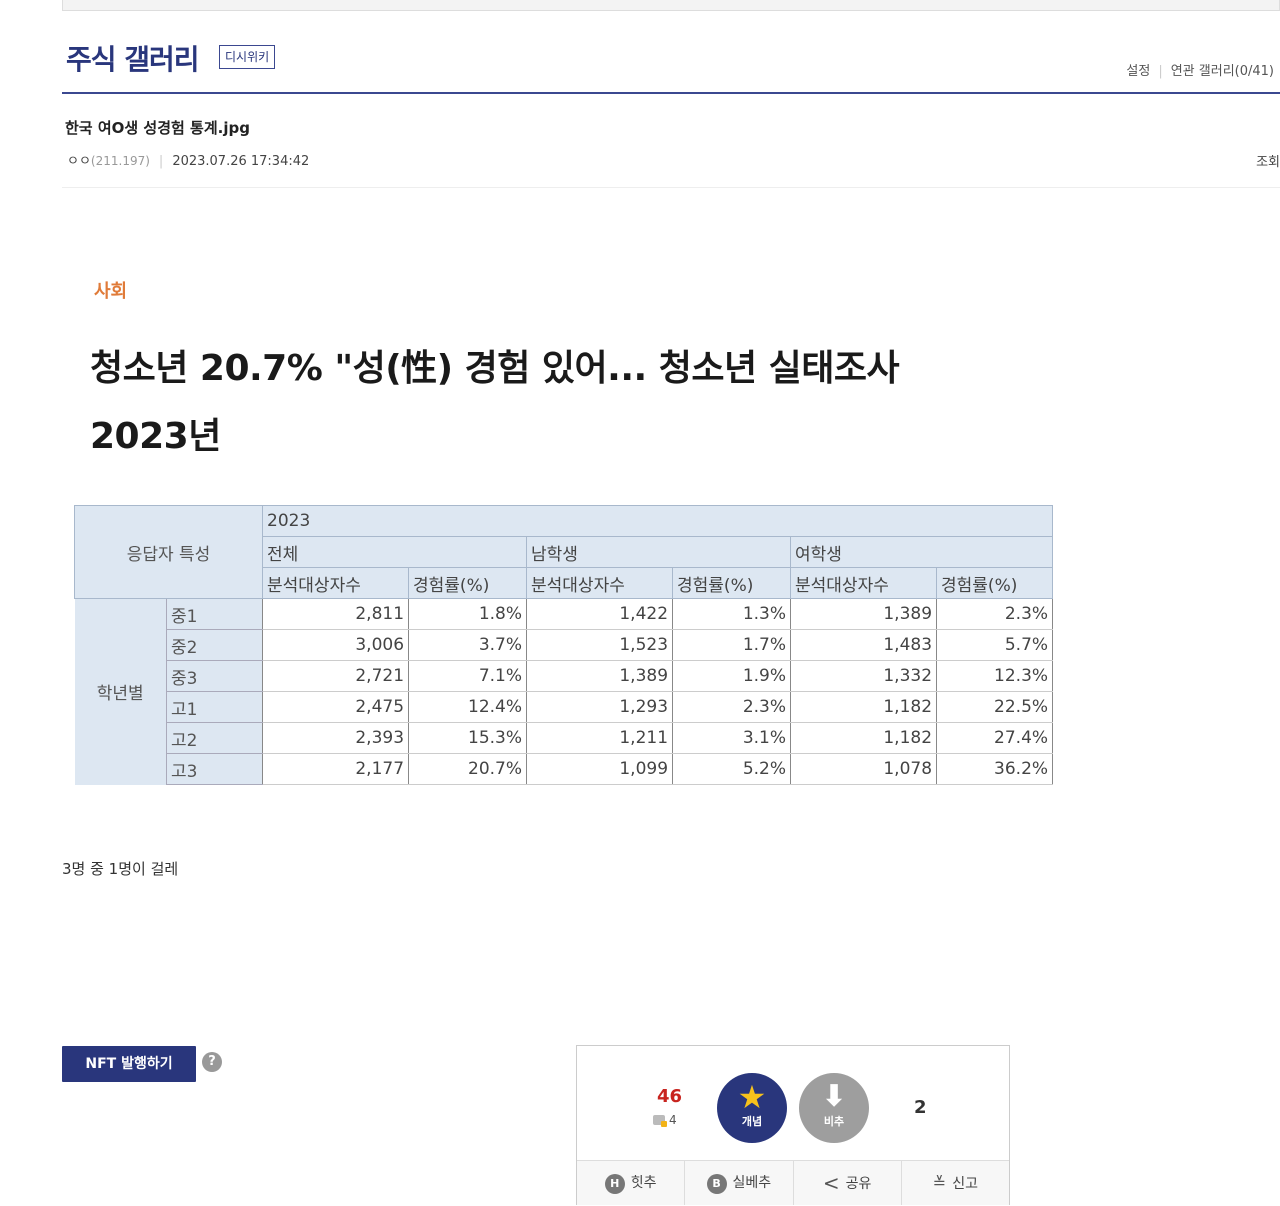  I want to click on downvote-count: 2, so click(920, 1107).